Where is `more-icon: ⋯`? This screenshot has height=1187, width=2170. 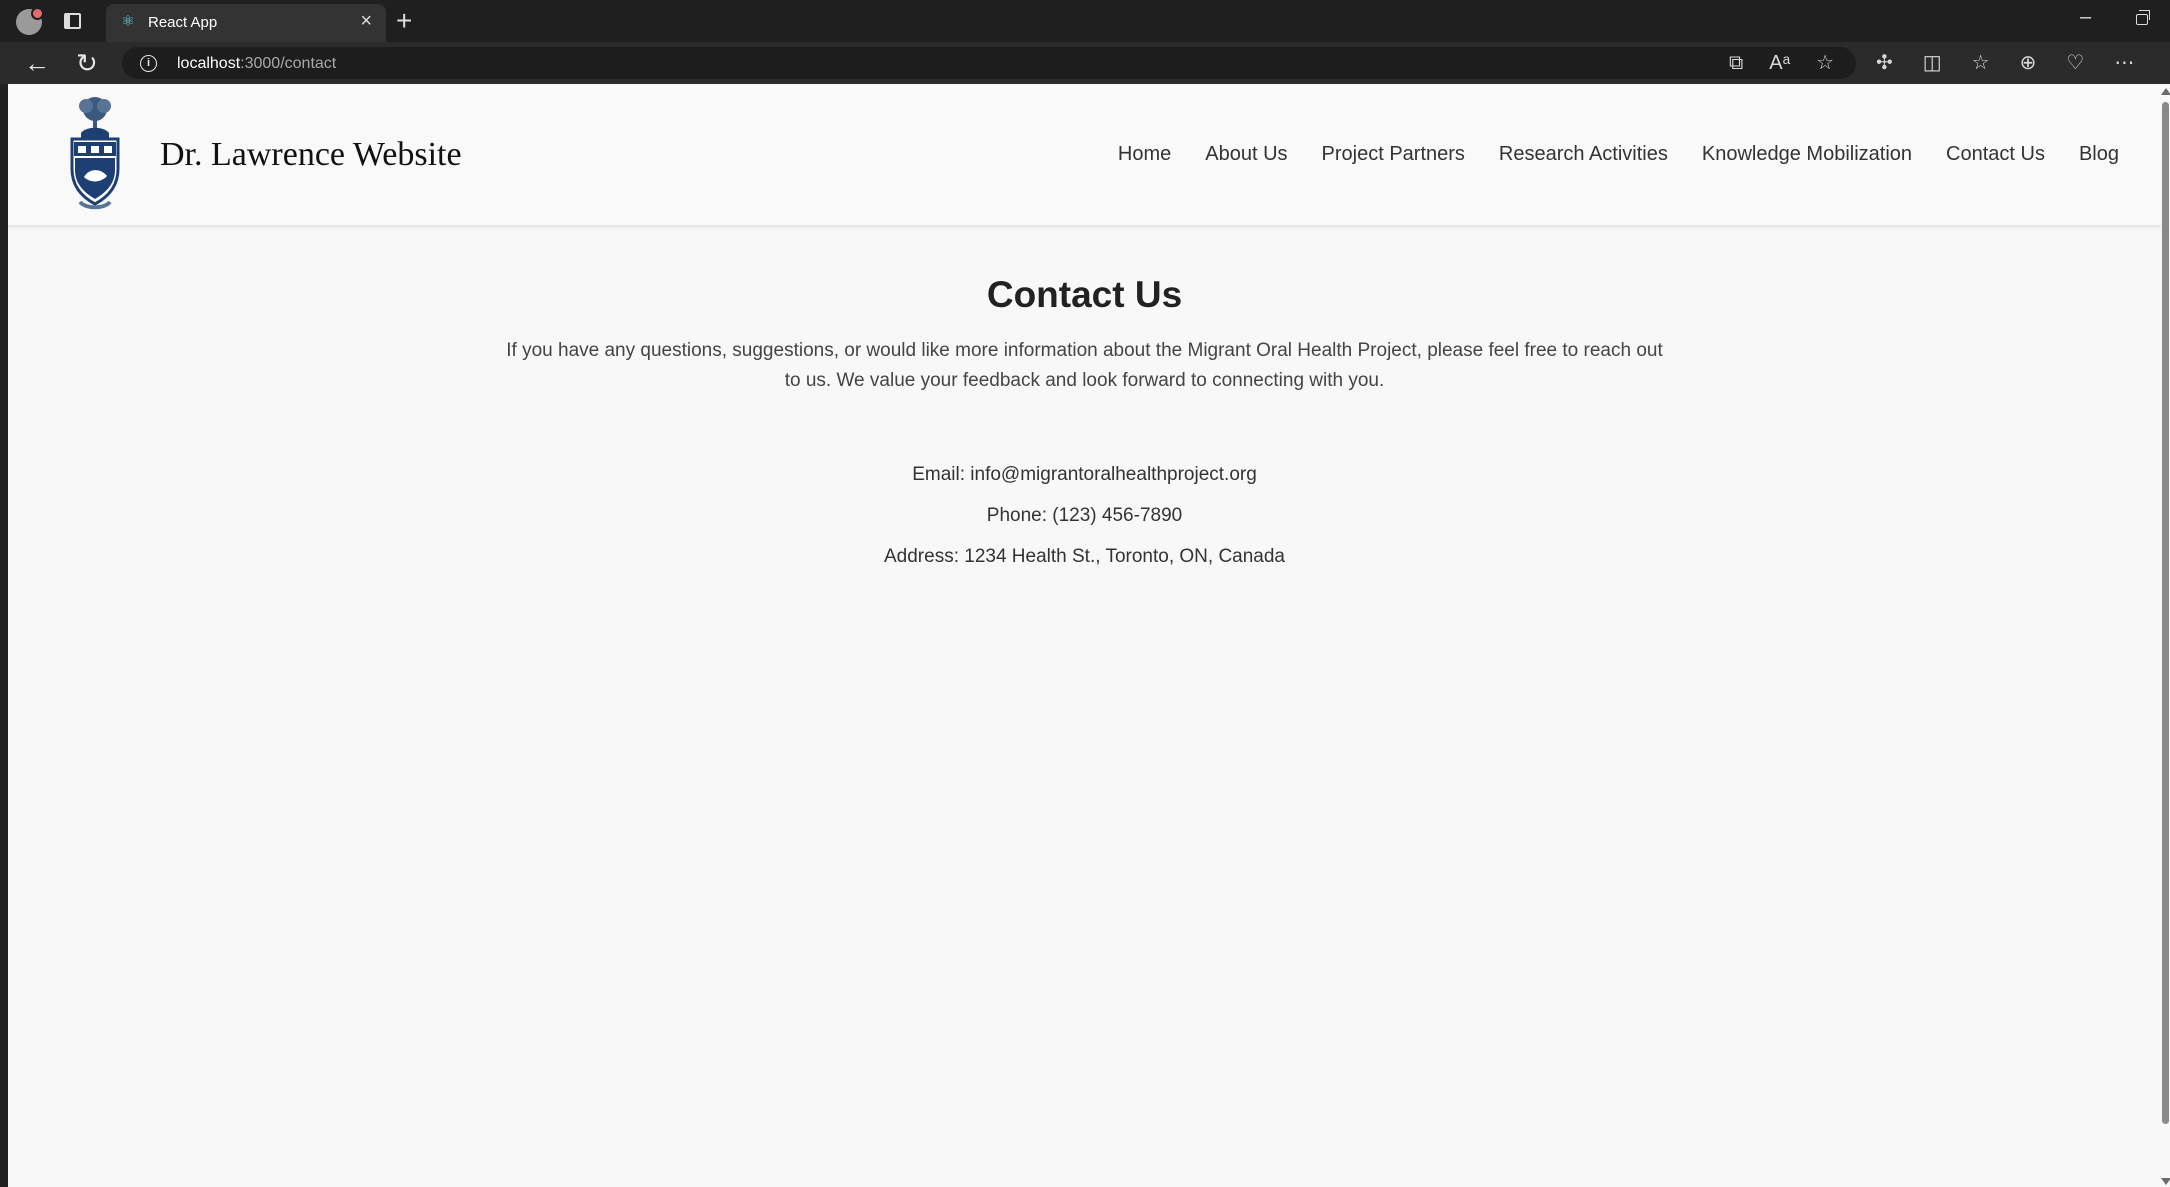 more-icon: ⋯ is located at coordinates (2124, 63).